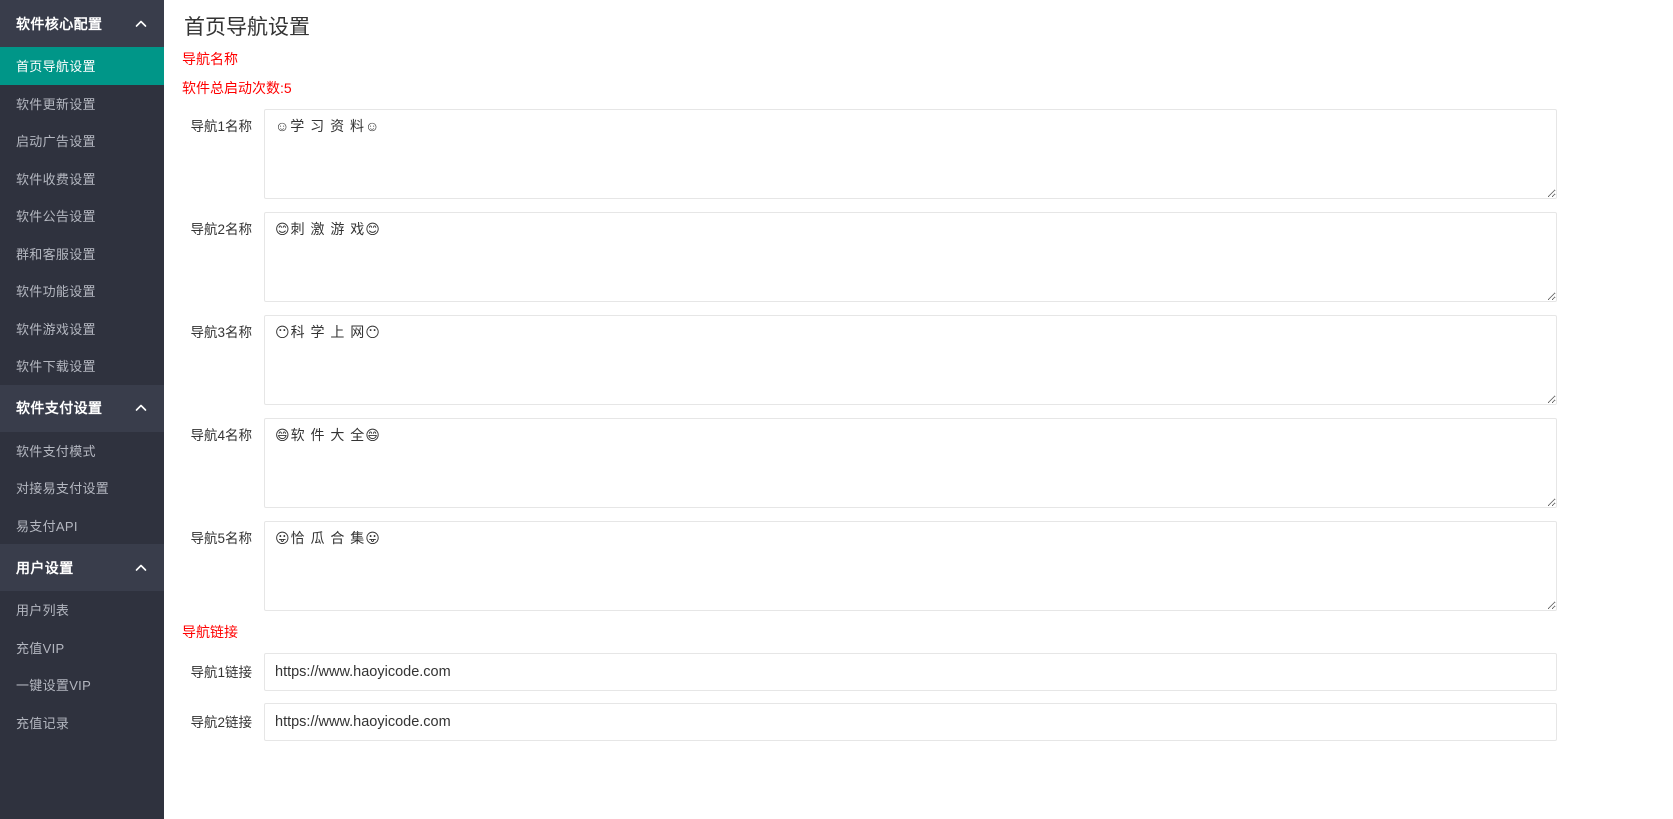 The image size is (1673, 819). Describe the element at coordinates (221, 332) in the screenshot. I see `nav-name-label: 导航3名称` at that location.